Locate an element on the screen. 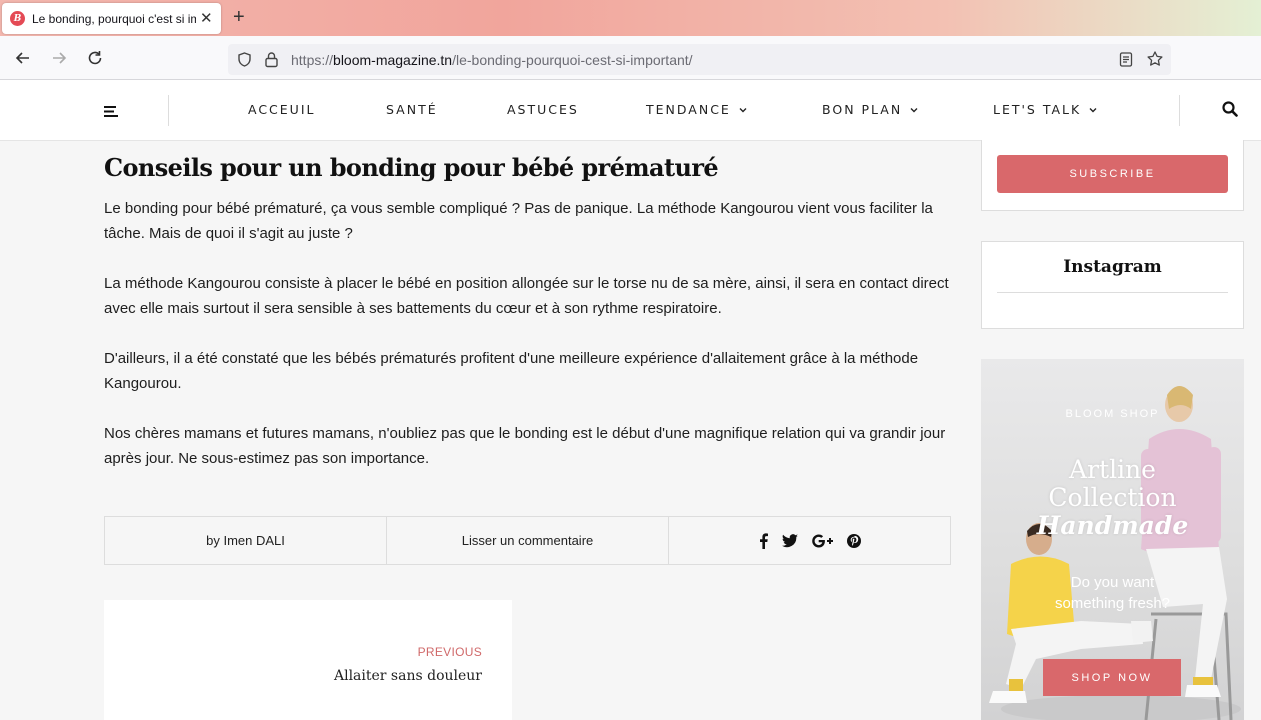  share-cell is located at coordinates (809, 540).